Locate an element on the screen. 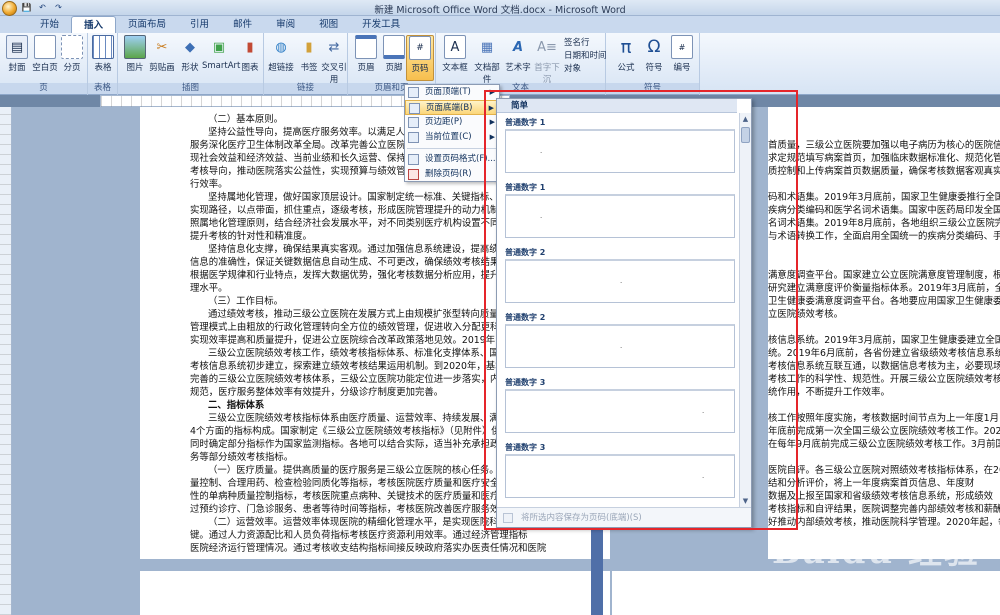  quick-parts-button: ▦ 文档部件 is located at coordinates (487, 60).